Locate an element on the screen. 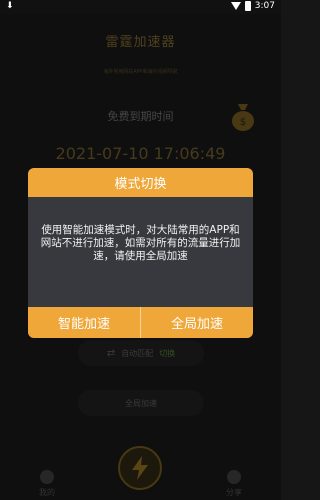 This screenshot has width=320, height=500. status-right: 3:07 is located at coordinates (252, 6).